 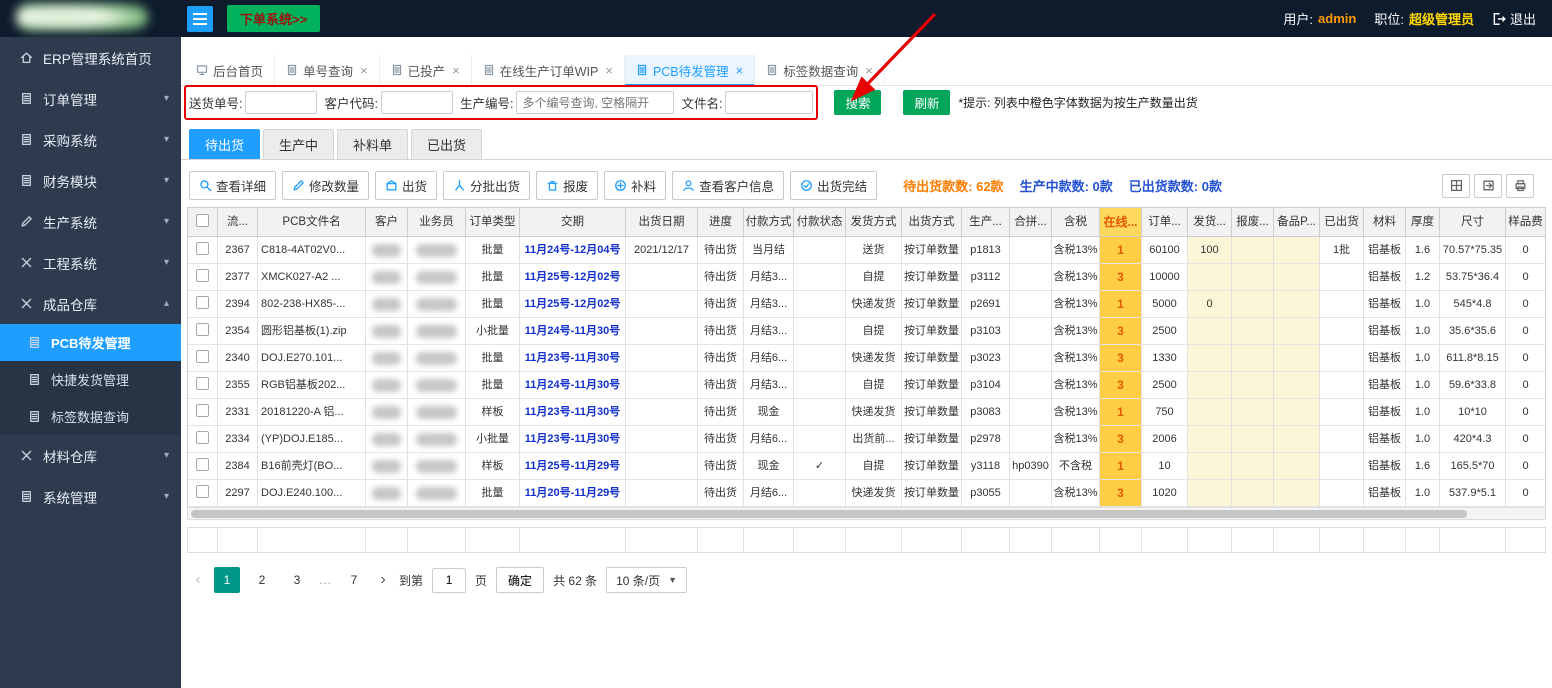 What do you see at coordinates (487, 185) in the screenshot?
I see `toolbar-button-3: 分批出货` at bounding box center [487, 185].